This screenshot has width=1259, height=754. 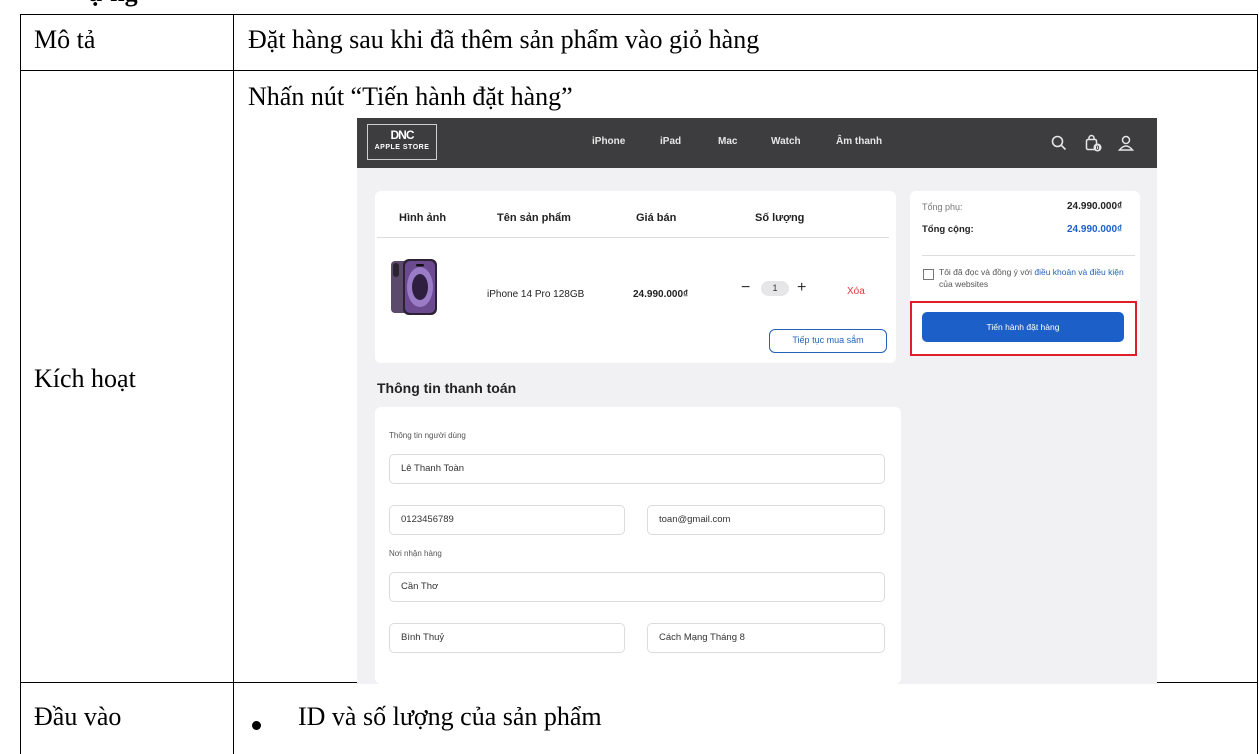 What do you see at coordinates (414, 287) in the screenshot?
I see `product-thumbnail` at bounding box center [414, 287].